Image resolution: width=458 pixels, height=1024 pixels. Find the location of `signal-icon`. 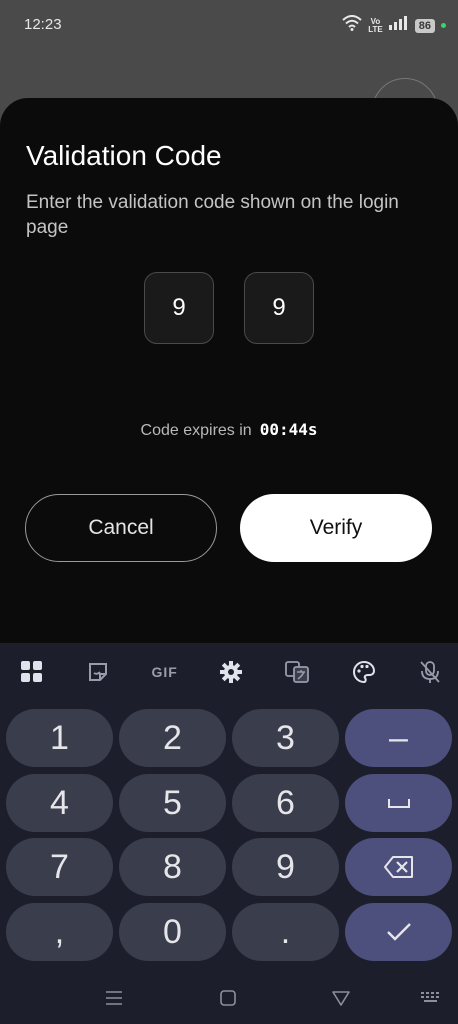

signal-icon is located at coordinates (398, 25).